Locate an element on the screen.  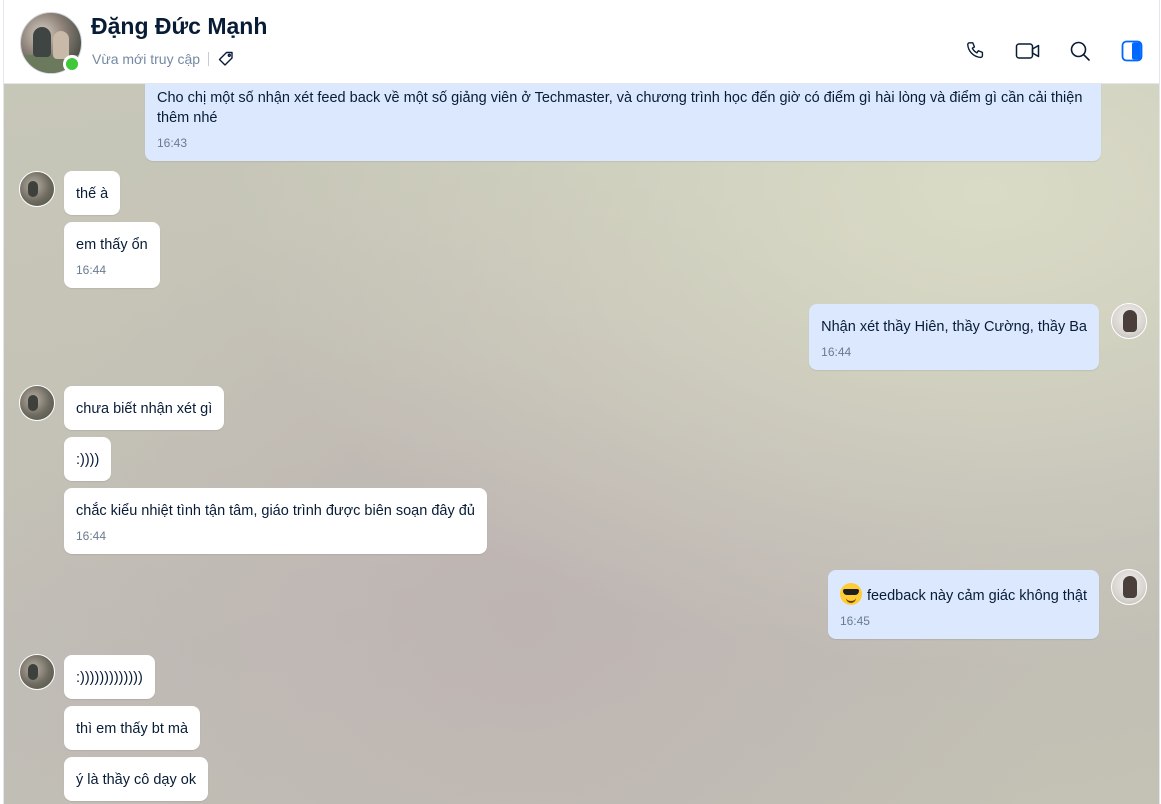
message-text: thì em thấy bt mà is located at coordinates (132, 729).